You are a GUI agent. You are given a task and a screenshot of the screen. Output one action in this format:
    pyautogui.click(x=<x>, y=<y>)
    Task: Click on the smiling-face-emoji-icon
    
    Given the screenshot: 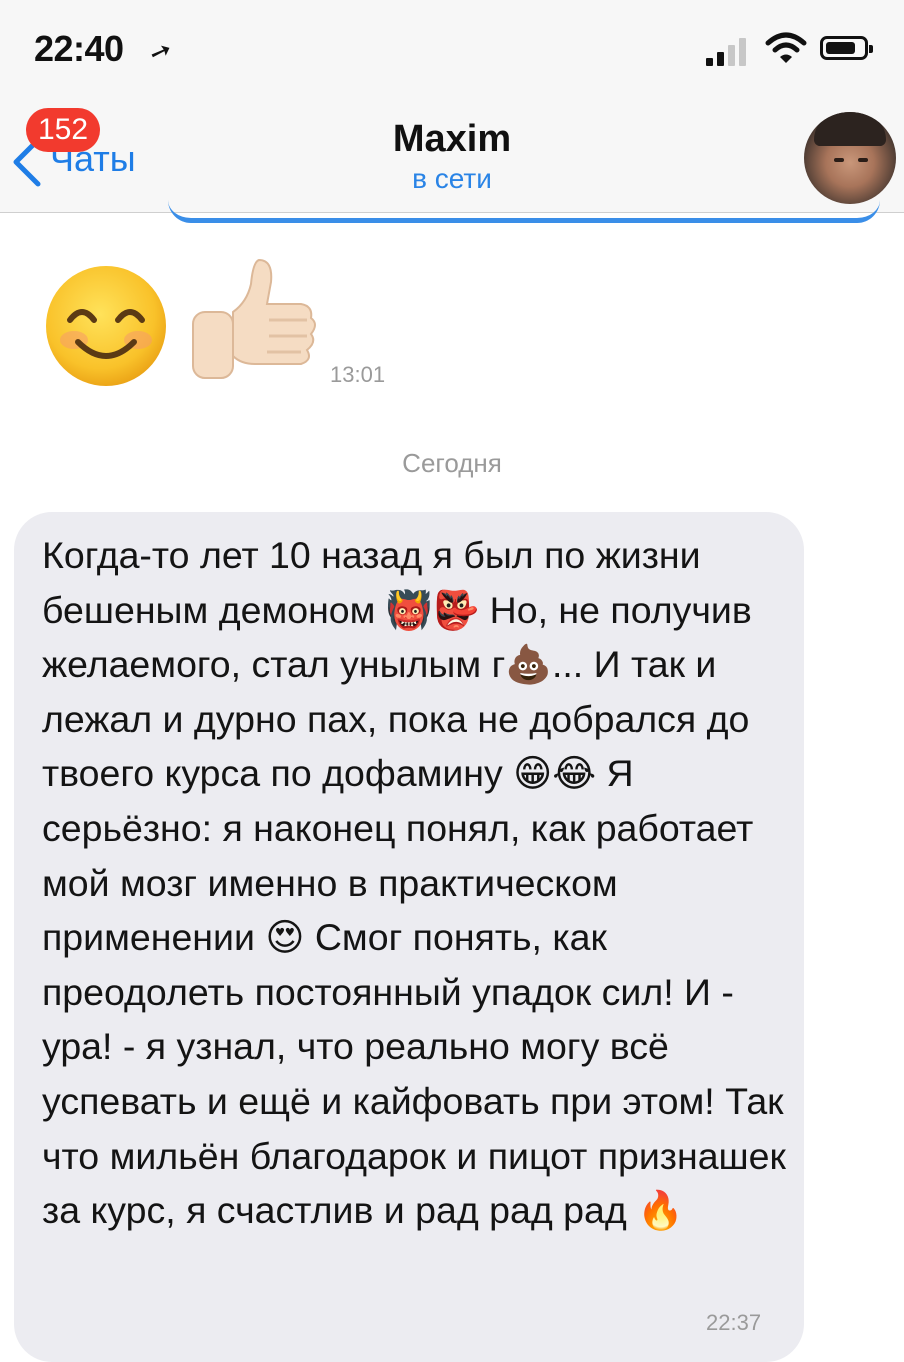 What is the action you would take?
    pyautogui.click(x=106, y=326)
    